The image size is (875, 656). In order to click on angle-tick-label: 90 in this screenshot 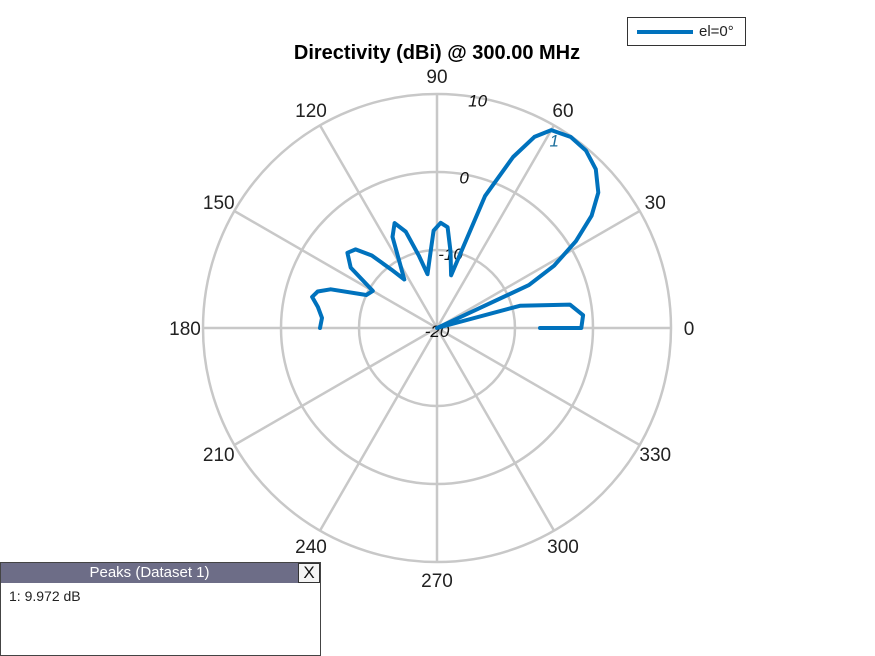, I will do `click(436, 77)`.